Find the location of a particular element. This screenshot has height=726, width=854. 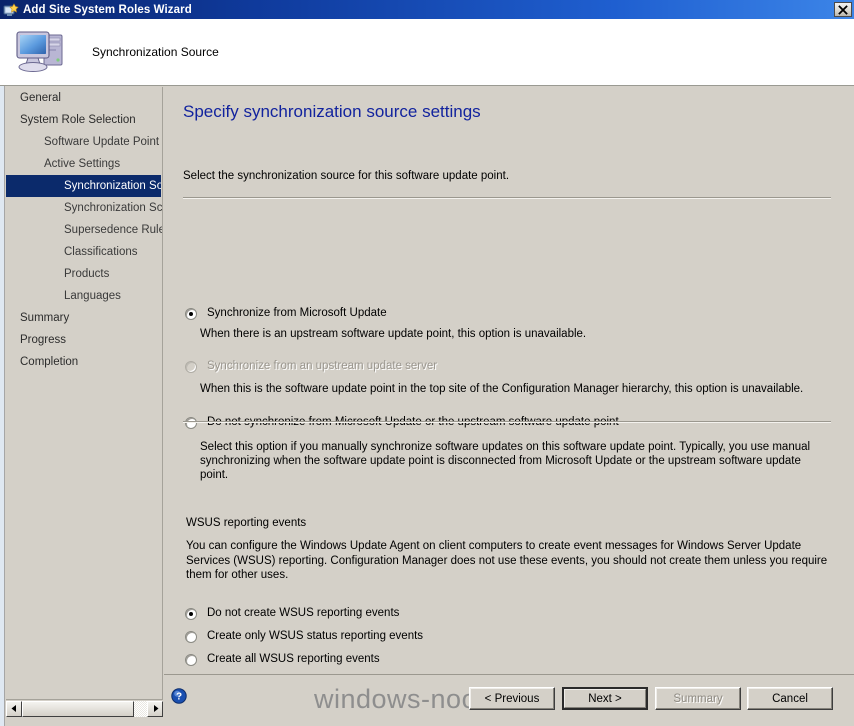

previous-button: < Previous is located at coordinates (512, 698).